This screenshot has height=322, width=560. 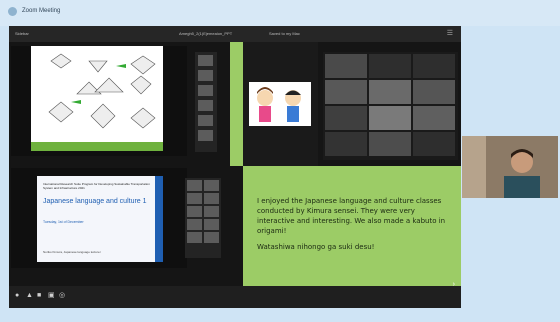 I want to click on slide-1-video-strip, so click(x=206, y=102).